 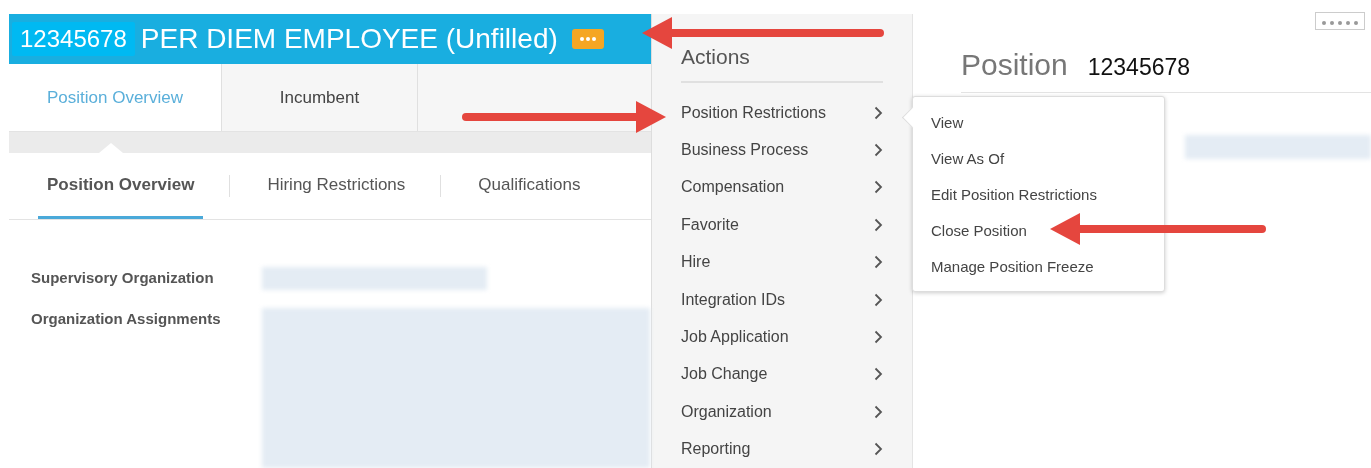 I want to click on panel-title: Position, so click(x=1014, y=65).